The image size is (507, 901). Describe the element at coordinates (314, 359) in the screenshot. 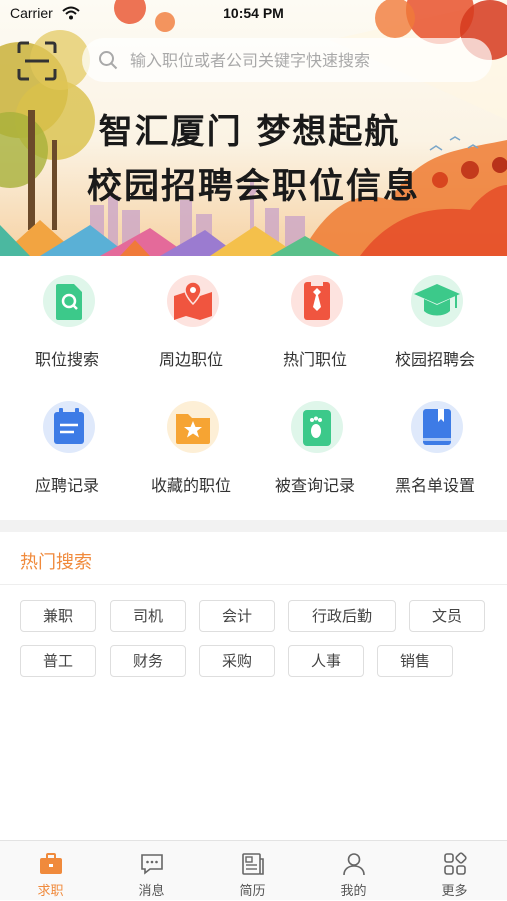

I see `menu-item-label: 热门职位` at that location.